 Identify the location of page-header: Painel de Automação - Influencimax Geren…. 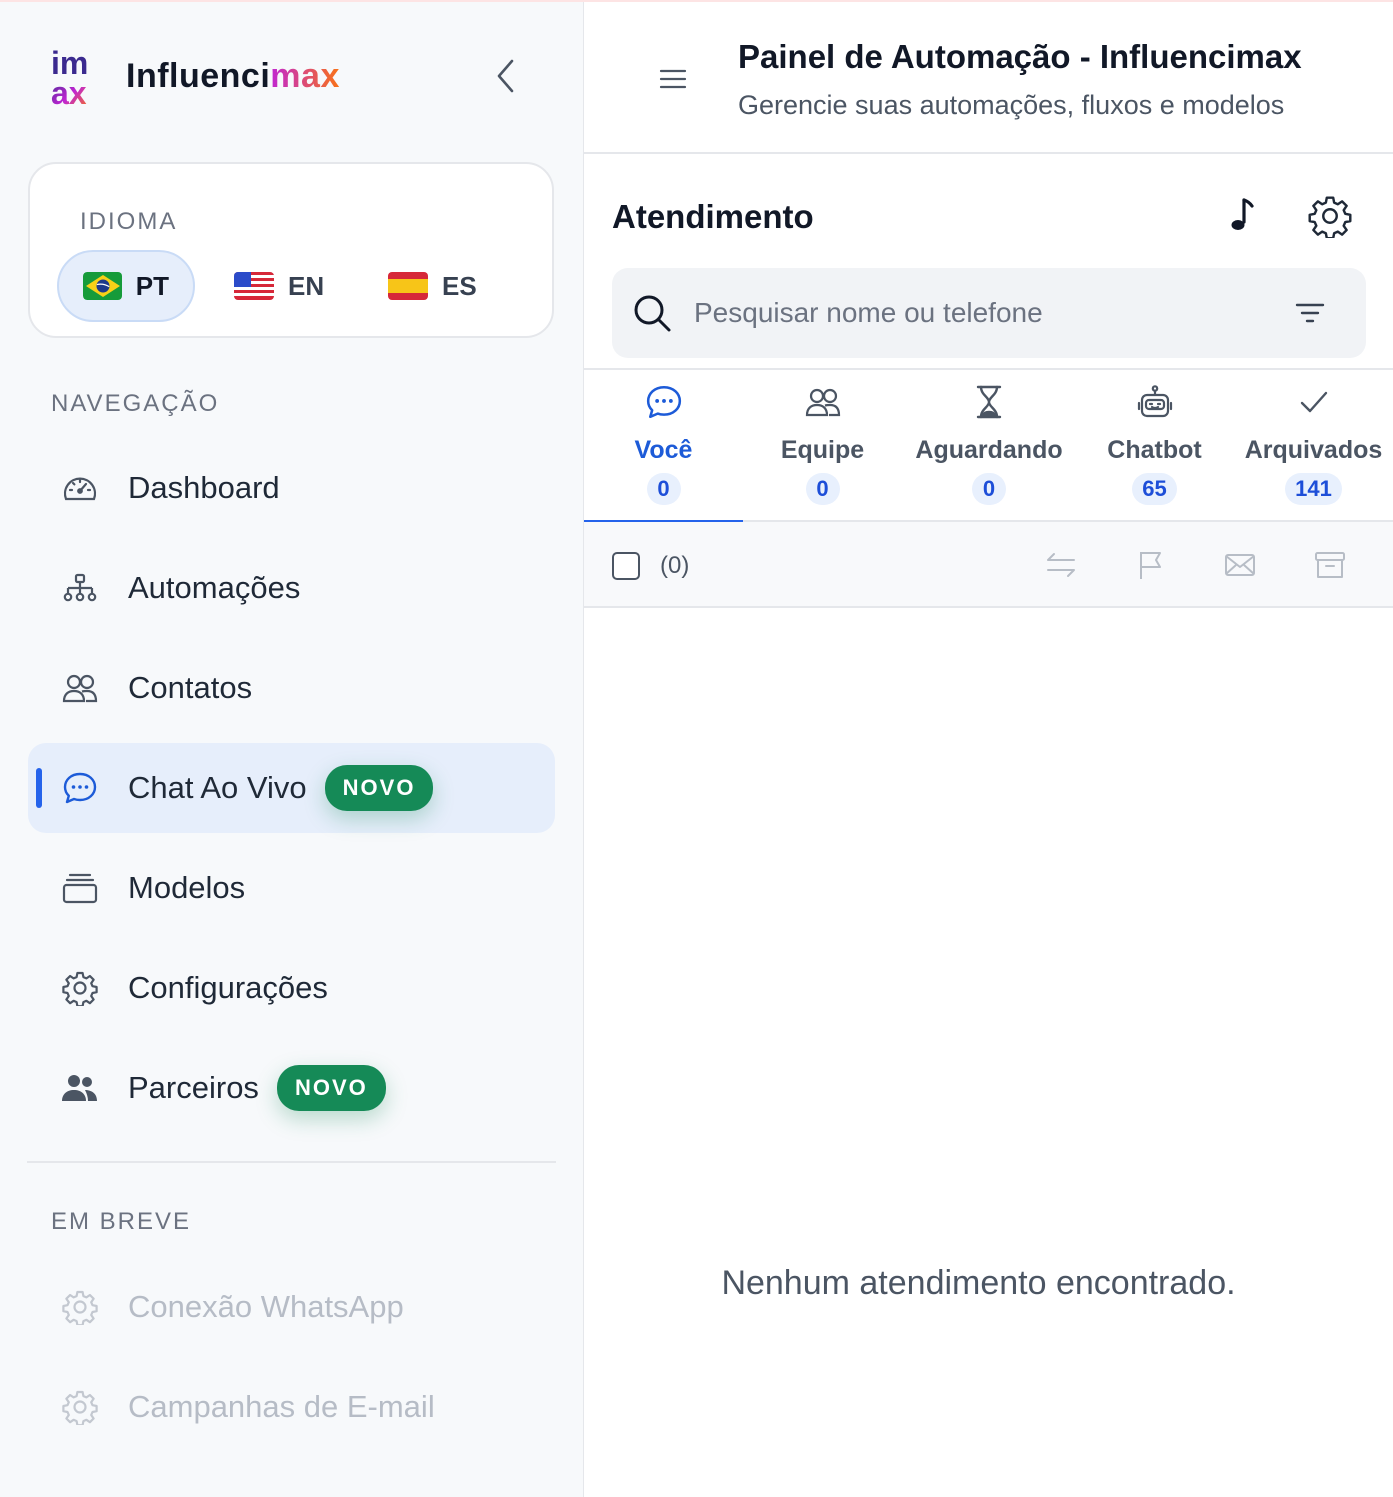
(988, 78).